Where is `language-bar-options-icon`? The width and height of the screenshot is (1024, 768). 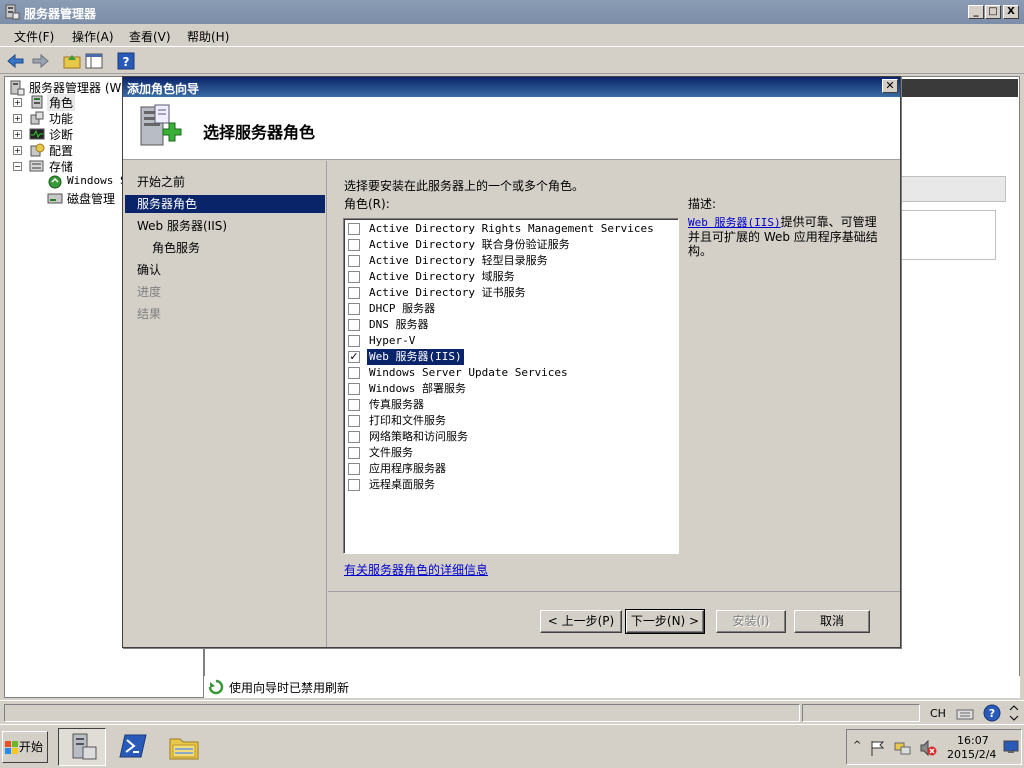
language-bar-options-icon is located at coordinates (1014, 713).